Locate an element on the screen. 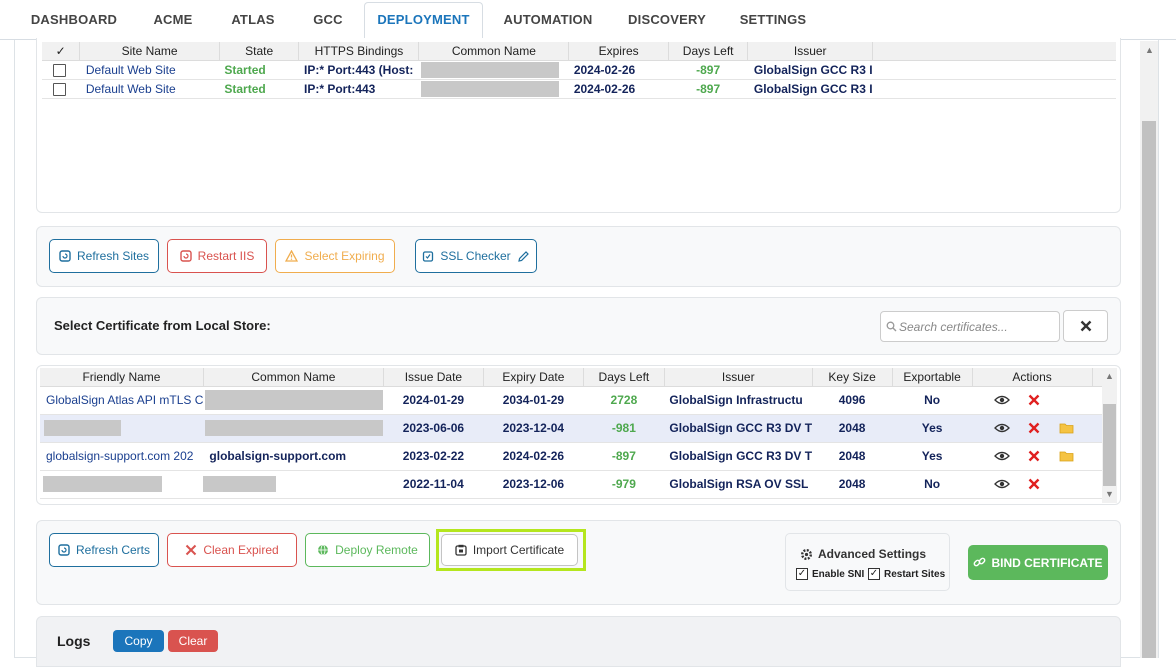  certs-header-days-left: Days Left is located at coordinates (624, 377).